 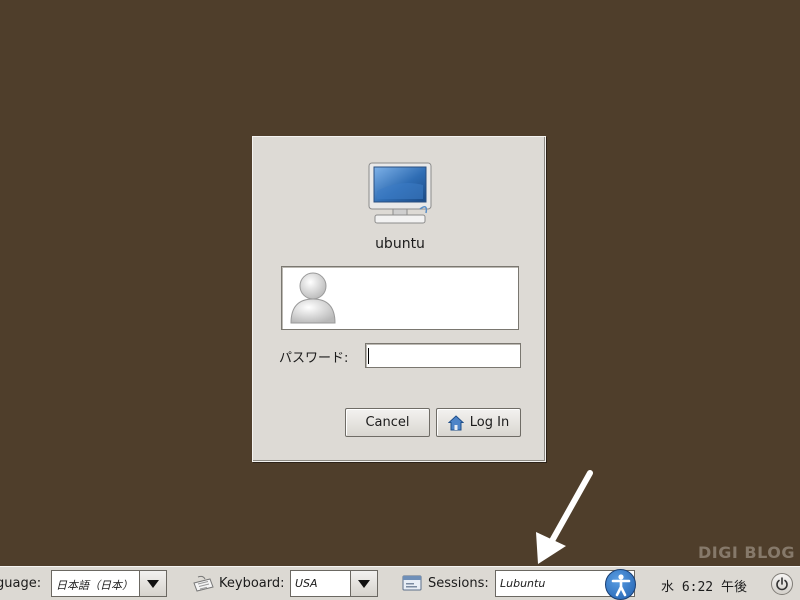 I want to click on accessibility-icon, so click(x=620, y=584).